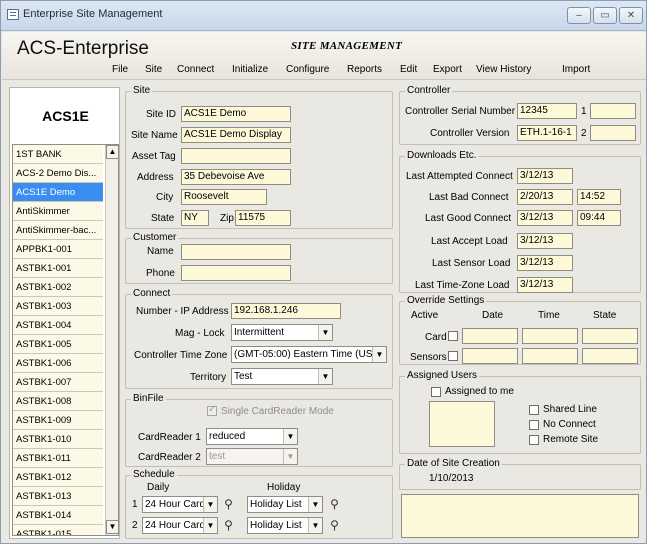  What do you see at coordinates (58, 382) in the screenshot?
I see `list-item: ASTBK1-007` at bounding box center [58, 382].